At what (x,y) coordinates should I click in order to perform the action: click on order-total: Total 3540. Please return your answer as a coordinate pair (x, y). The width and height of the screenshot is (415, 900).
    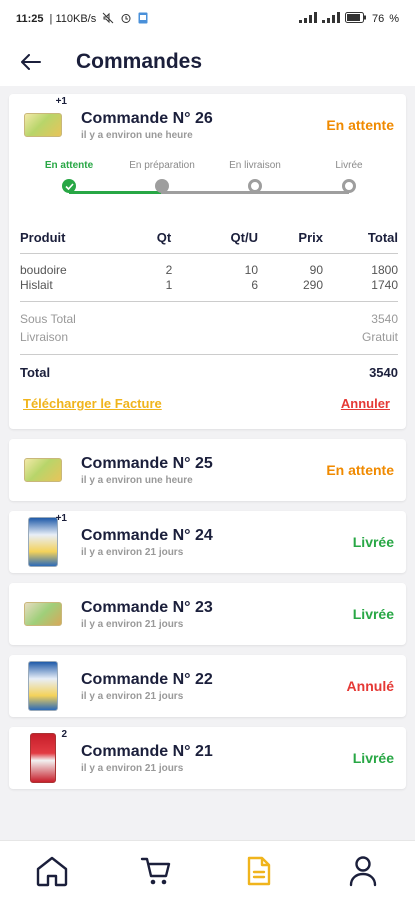
    Looking at the image, I should click on (209, 372).